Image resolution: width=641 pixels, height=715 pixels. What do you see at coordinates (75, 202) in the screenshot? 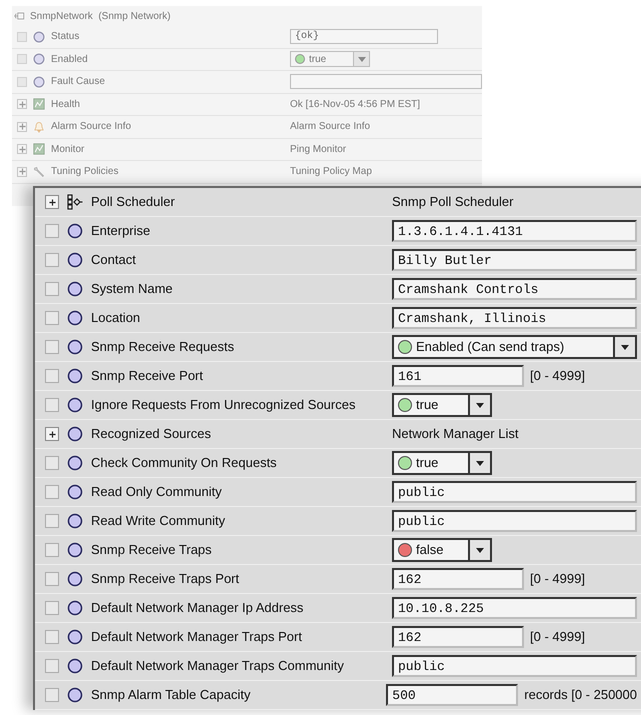
I see `scheduler-icon` at bounding box center [75, 202].